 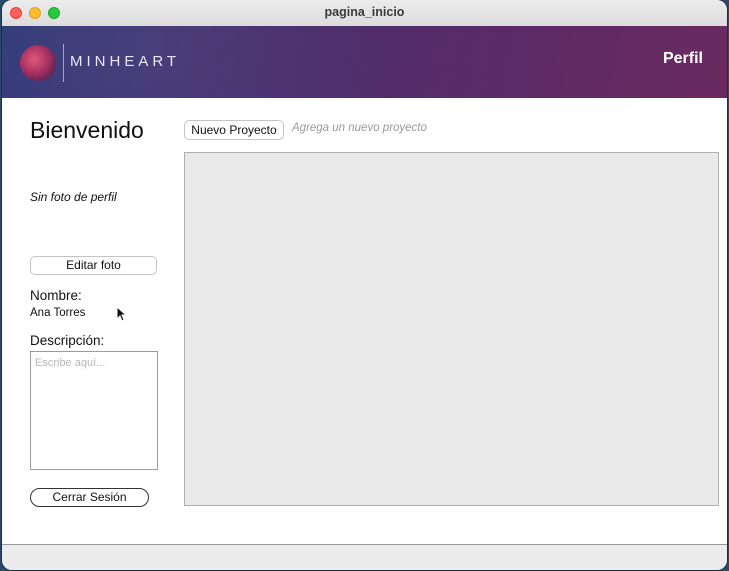 I want to click on logo-divider, so click(x=63, y=63).